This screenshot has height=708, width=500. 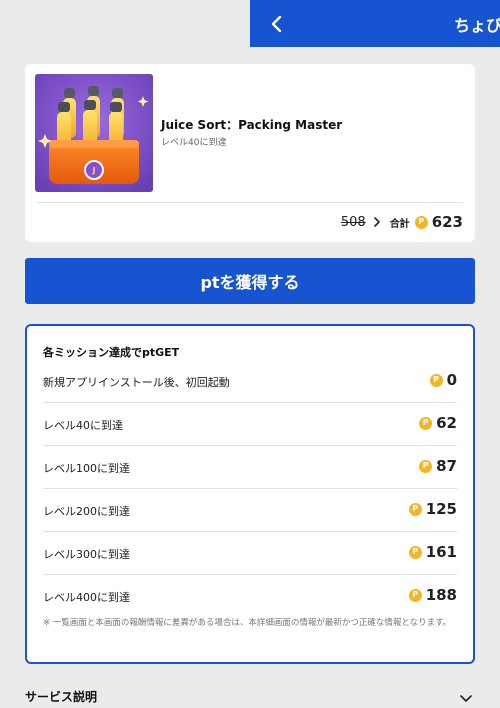 What do you see at coordinates (375, 23) in the screenshot?
I see `header-bar: ちょび` at bounding box center [375, 23].